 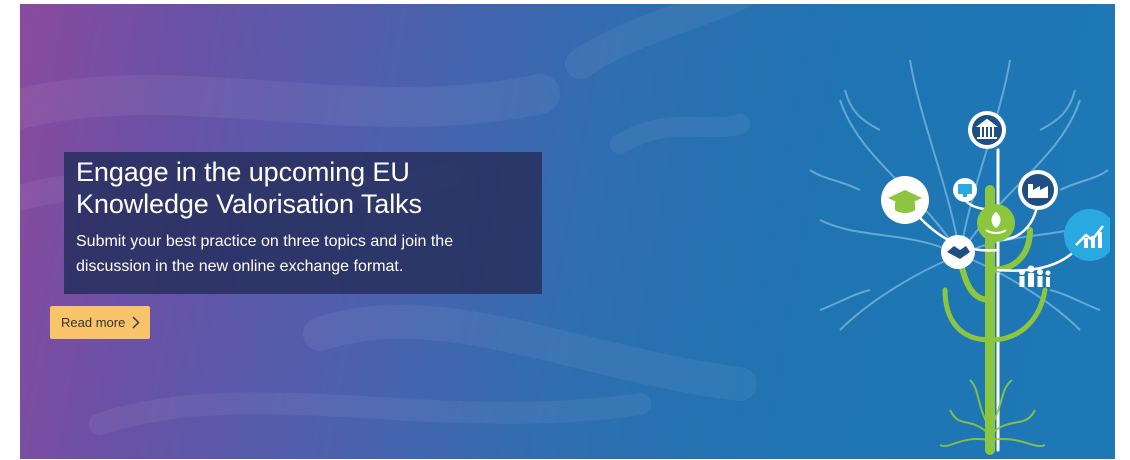 I want to click on plant-in-hand-icon, so click(x=996, y=223).